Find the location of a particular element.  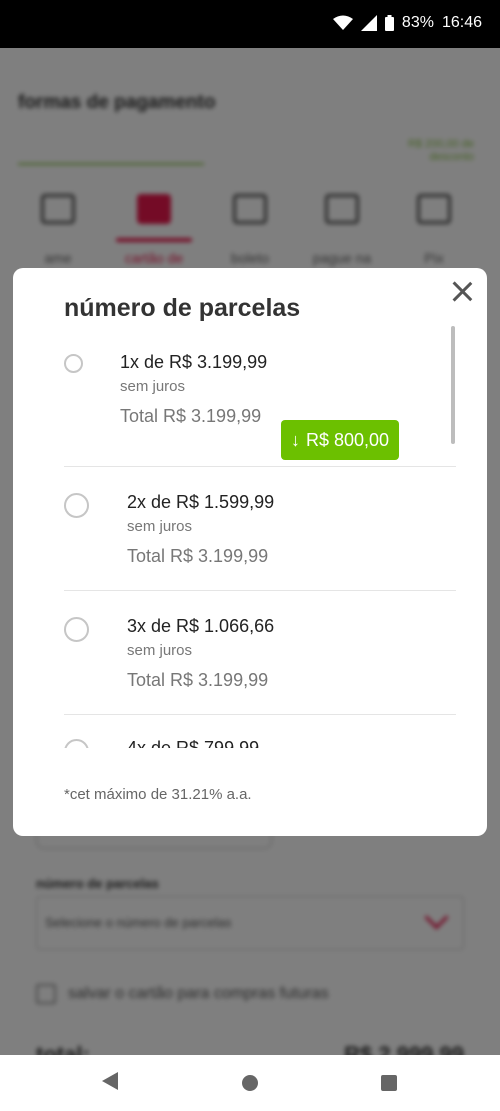

discount-badge: ↓ R$ 800,00 is located at coordinates (340, 440).